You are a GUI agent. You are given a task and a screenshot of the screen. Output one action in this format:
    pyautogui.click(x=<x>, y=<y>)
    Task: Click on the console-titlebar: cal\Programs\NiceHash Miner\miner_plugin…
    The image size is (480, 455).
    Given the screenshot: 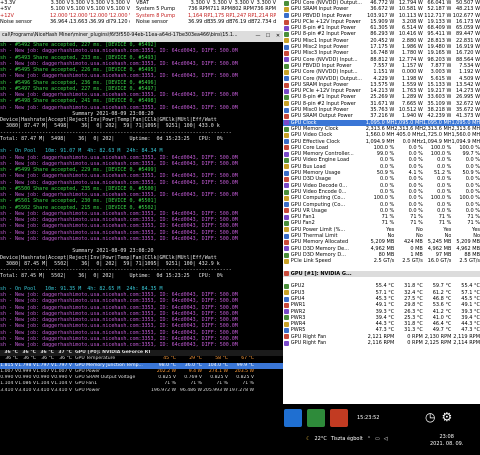 What is the action you would take?
    pyautogui.click(x=141, y=36)
    